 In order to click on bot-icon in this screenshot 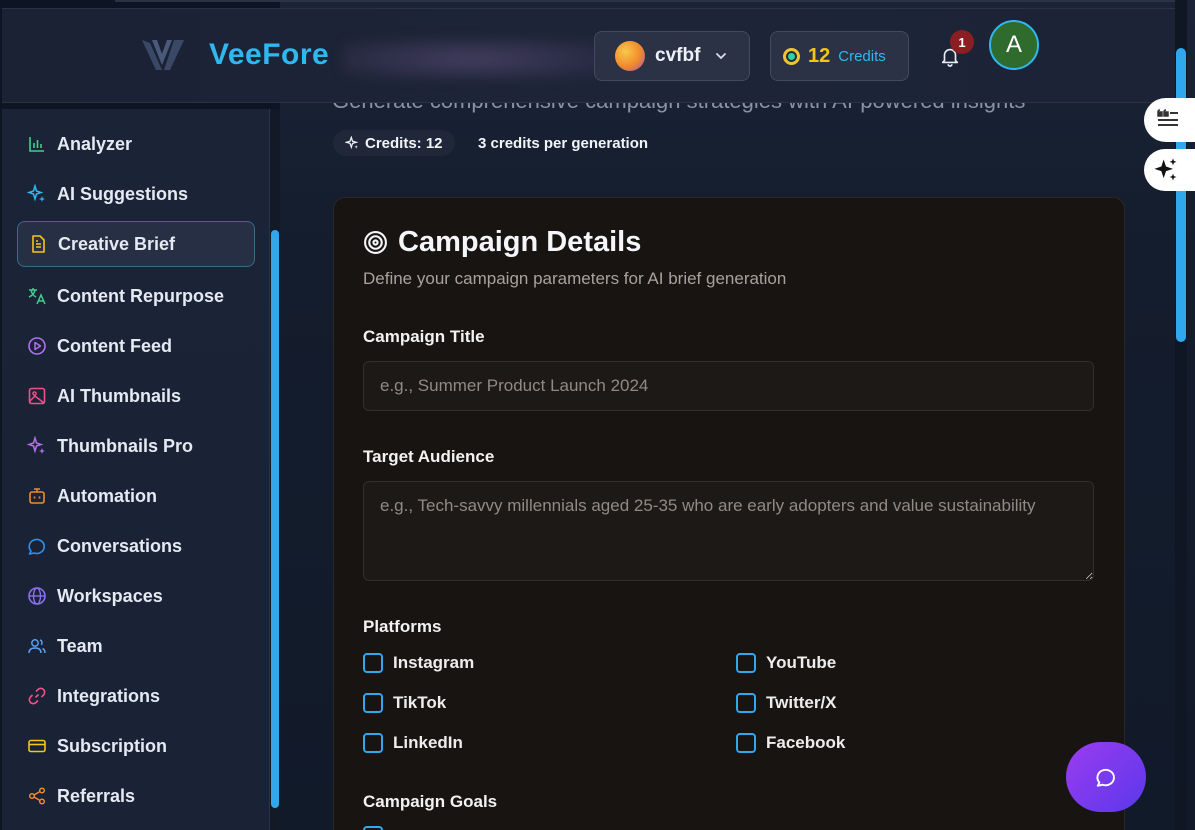, I will do `click(37, 496)`.